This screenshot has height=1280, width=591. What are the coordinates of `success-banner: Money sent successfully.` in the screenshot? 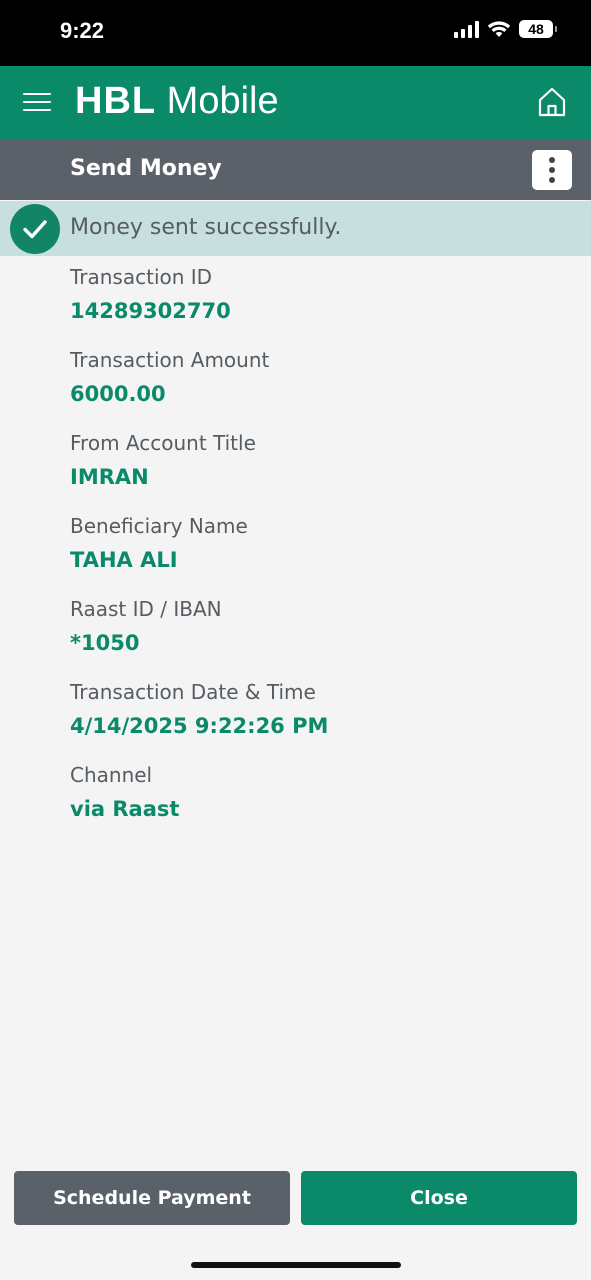 It's located at (295, 228).